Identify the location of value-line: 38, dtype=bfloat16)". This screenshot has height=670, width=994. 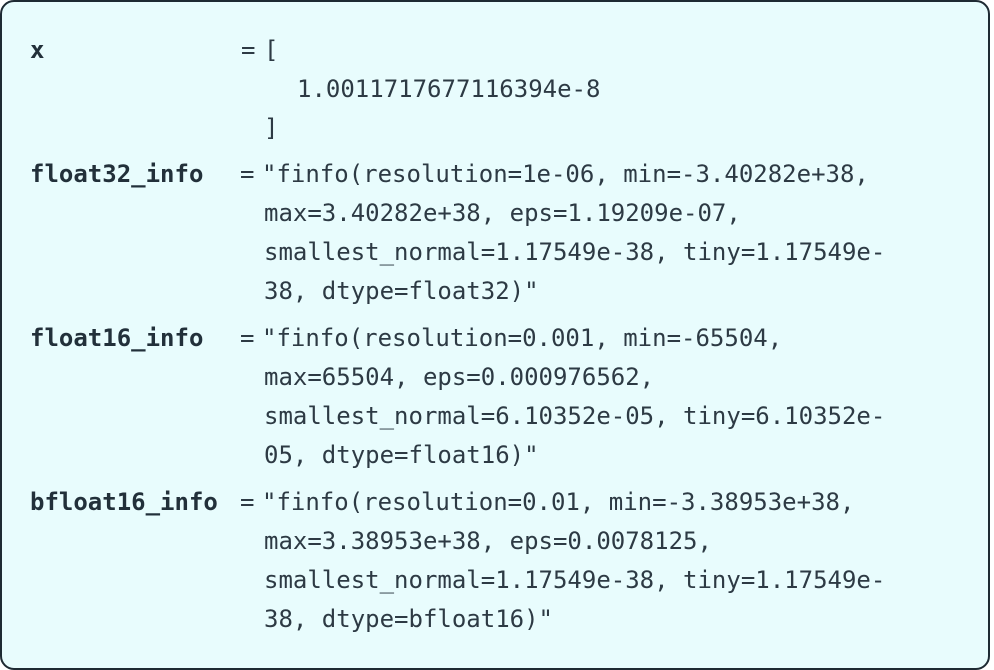
(408, 619).